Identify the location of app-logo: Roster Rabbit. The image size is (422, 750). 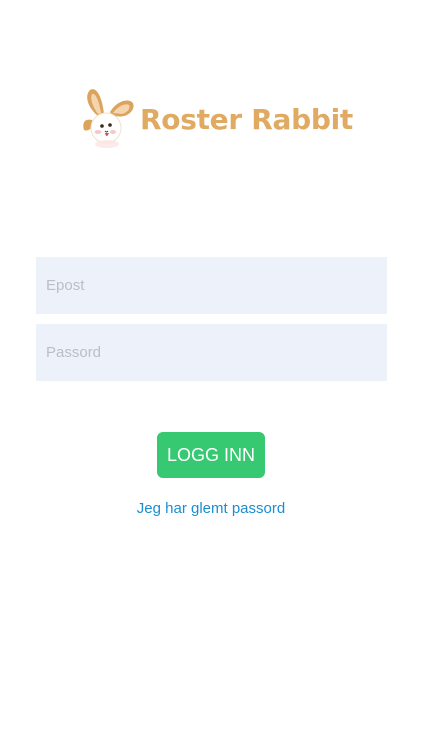
(216, 119).